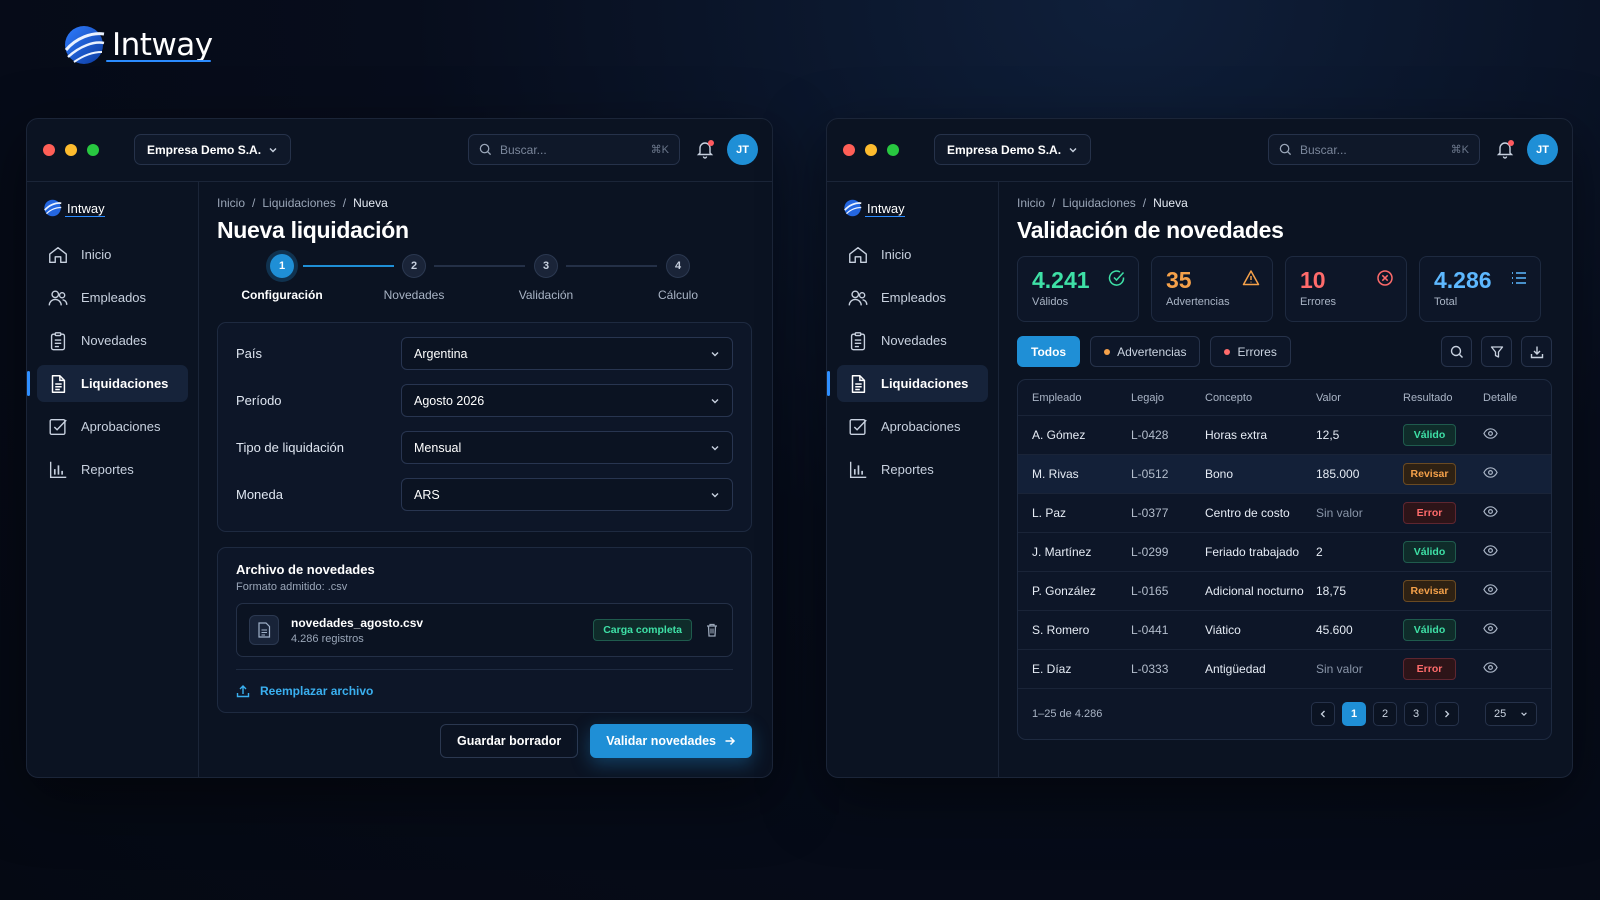 Image resolution: width=1600 pixels, height=900 pixels. I want to click on page-size-select: 25, so click(1511, 714).